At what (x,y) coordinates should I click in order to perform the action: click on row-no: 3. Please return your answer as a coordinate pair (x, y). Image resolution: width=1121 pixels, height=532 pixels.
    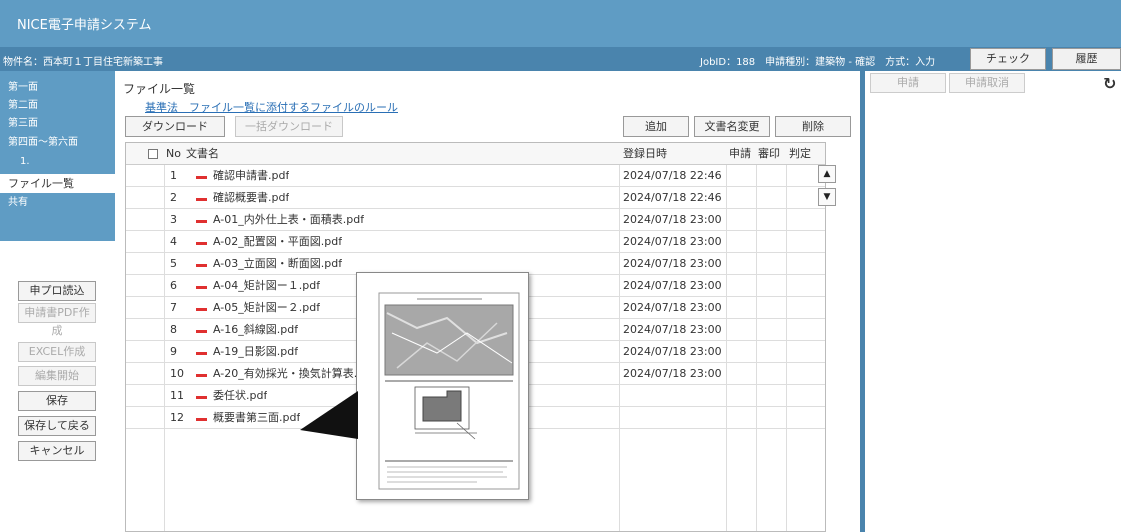
    Looking at the image, I should click on (173, 219).